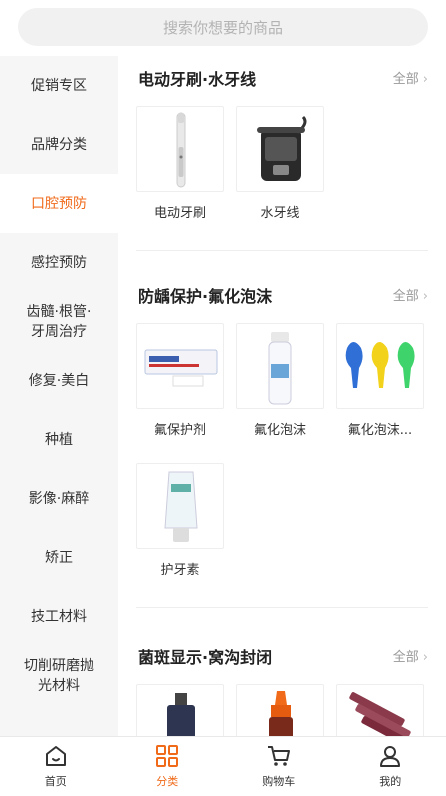 The image size is (446, 796). What do you see at coordinates (380, 366) in the screenshot?
I see `fluoride-trays-image` at bounding box center [380, 366].